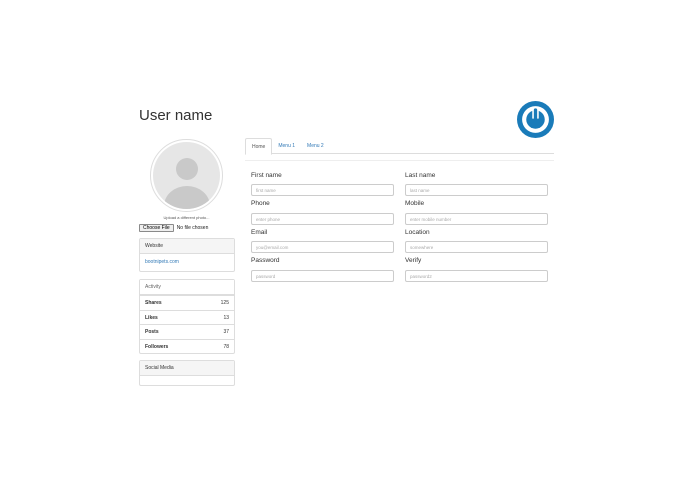 The height and width of the screenshot is (494, 695). I want to click on first-name-field, so click(322, 190).